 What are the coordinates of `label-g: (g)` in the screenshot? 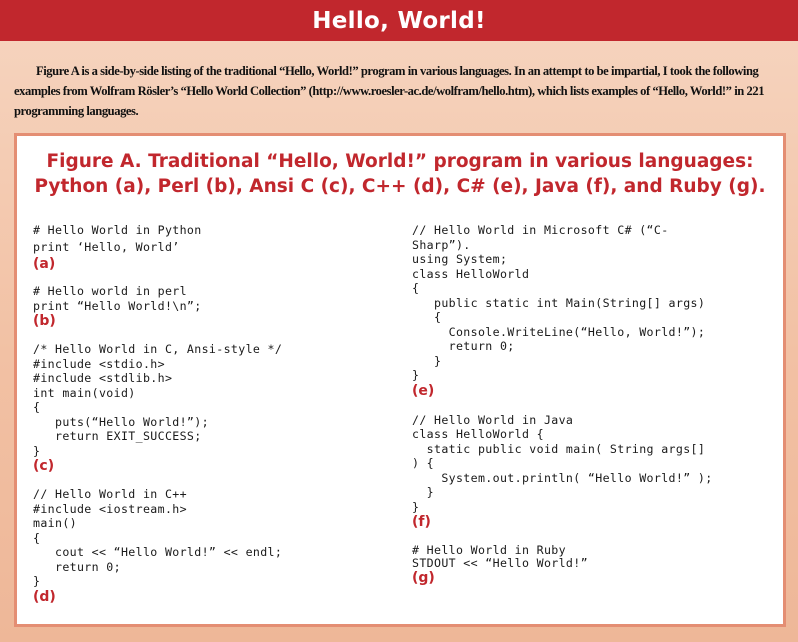 It's located at (423, 578).